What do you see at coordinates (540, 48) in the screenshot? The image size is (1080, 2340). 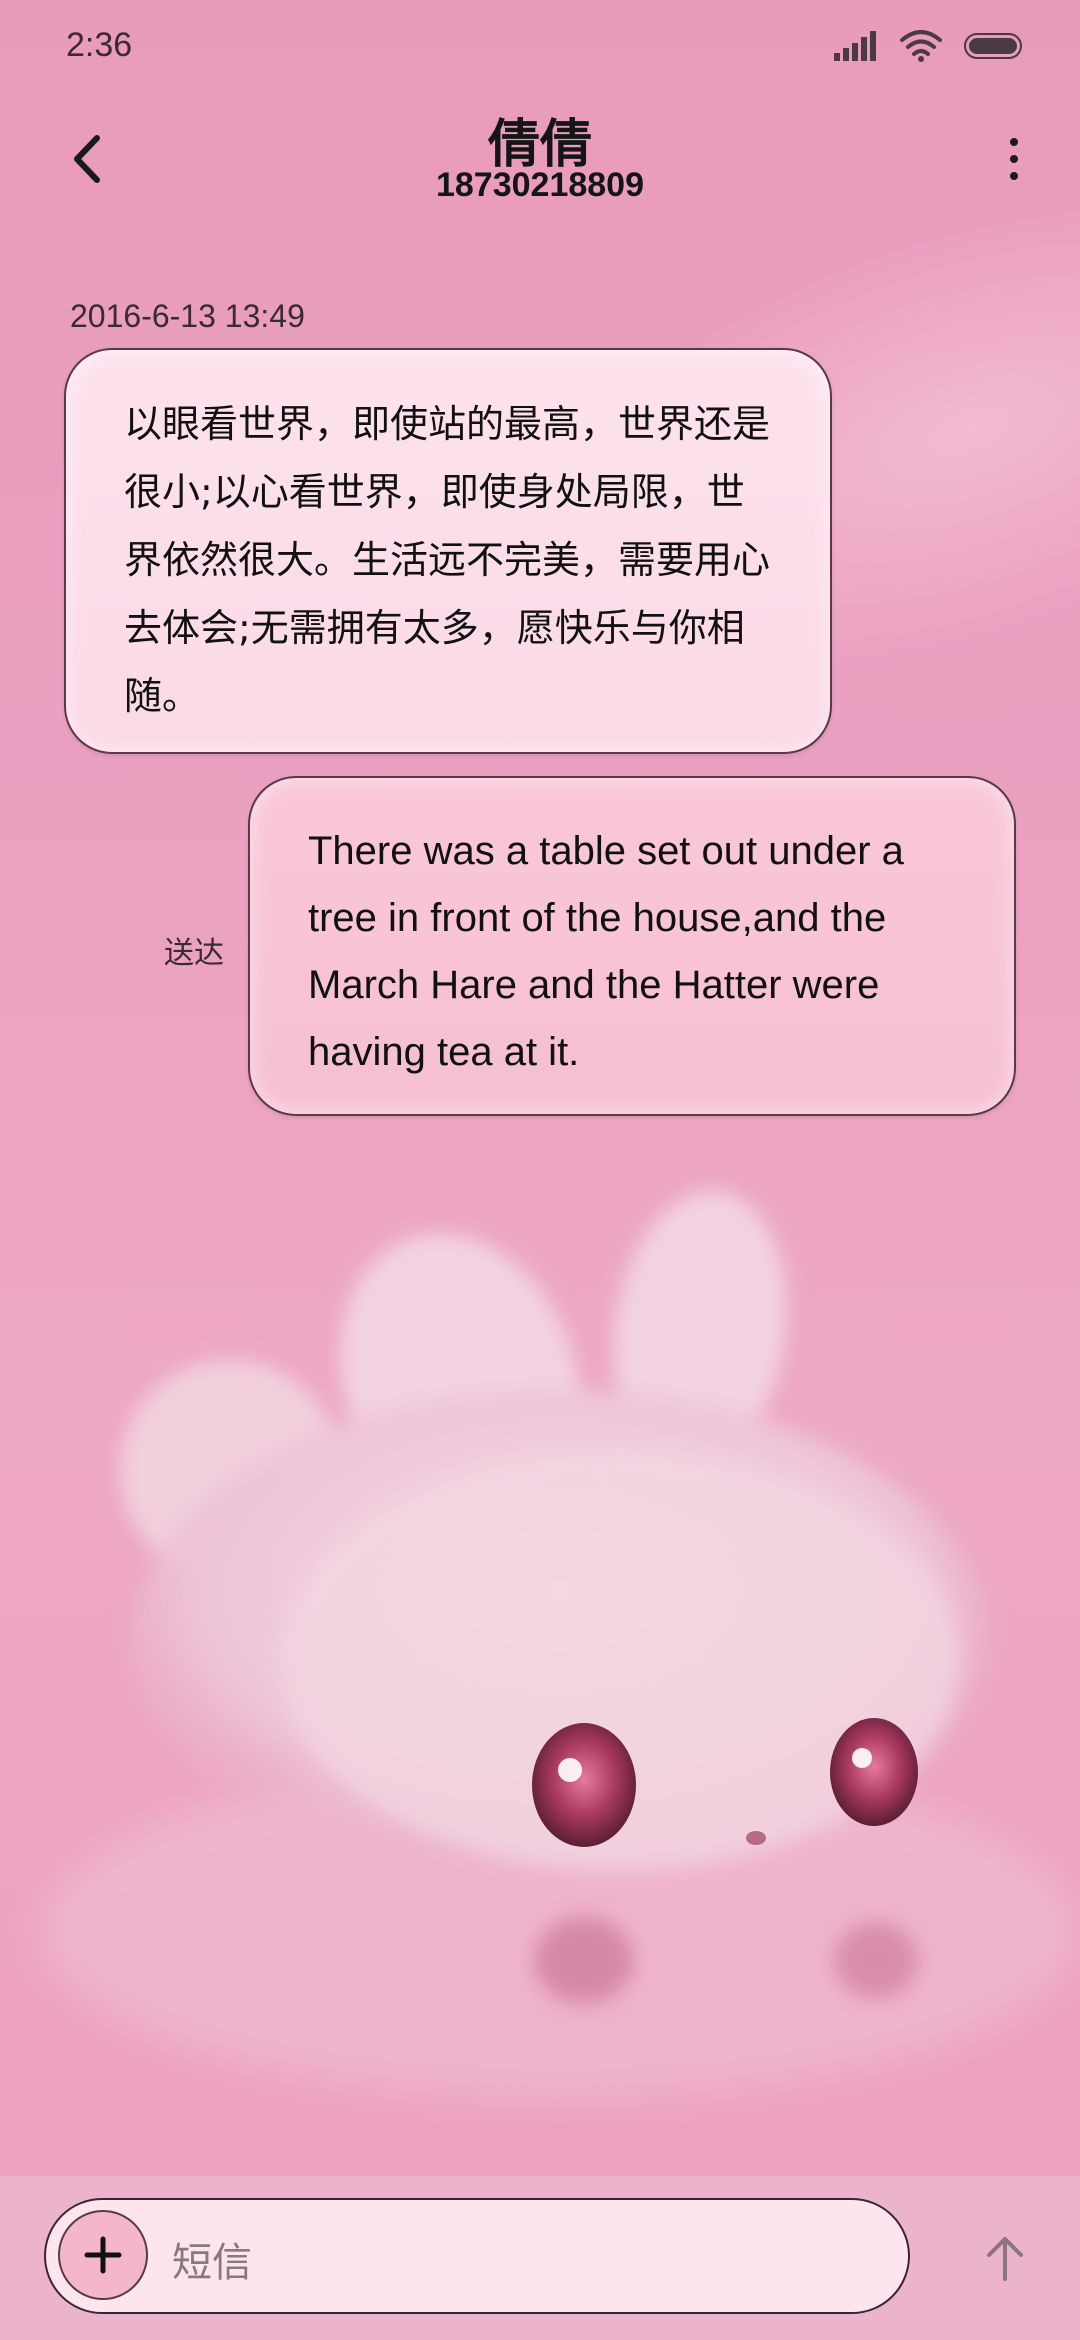 I see `status-bar: 2:36` at bounding box center [540, 48].